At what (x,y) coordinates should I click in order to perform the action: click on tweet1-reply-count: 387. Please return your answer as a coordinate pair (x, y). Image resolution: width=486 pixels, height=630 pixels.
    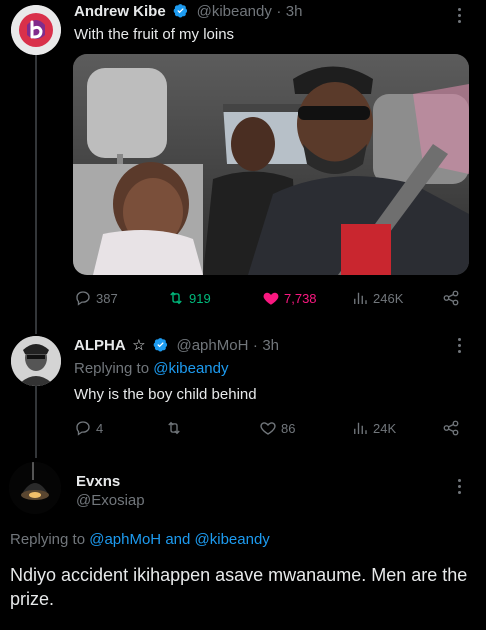
    Looking at the image, I should click on (107, 298).